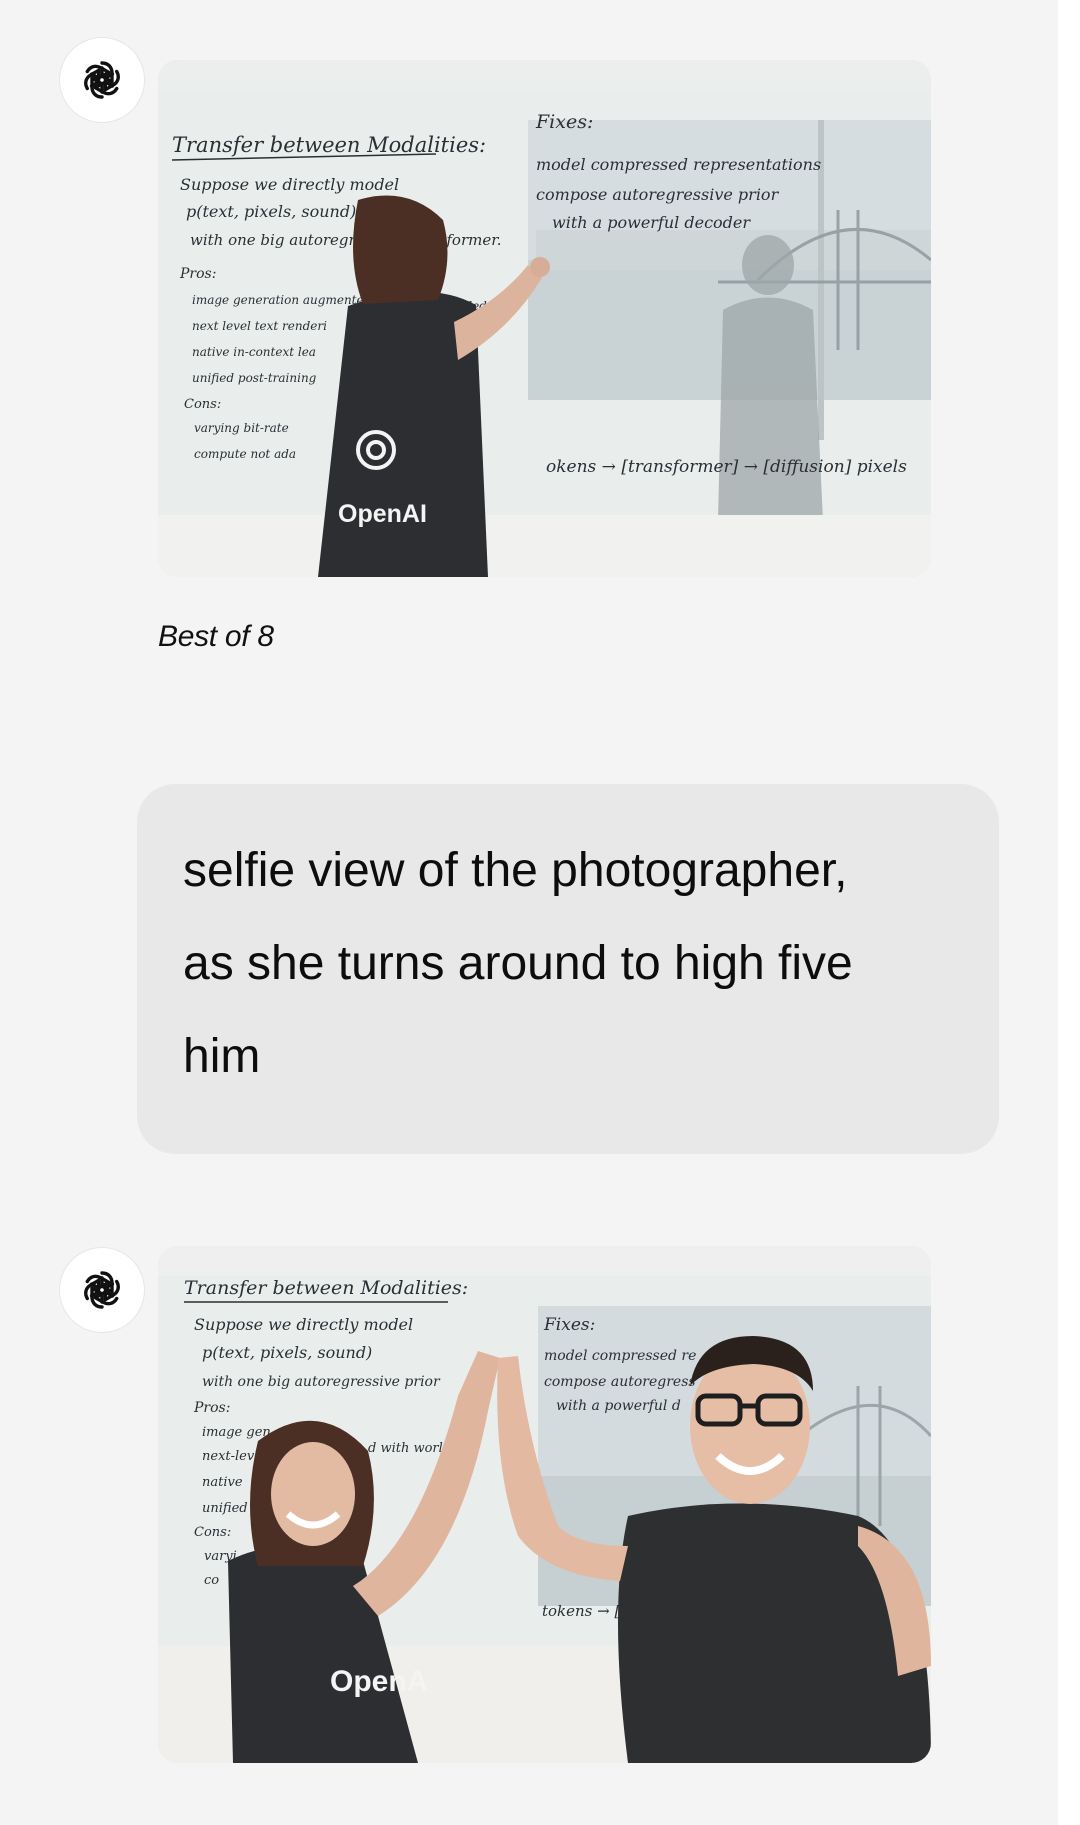  What do you see at coordinates (241, 428) in the screenshot?
I see `wb-con: varying bit-rate` at bounding box center [241, 428].